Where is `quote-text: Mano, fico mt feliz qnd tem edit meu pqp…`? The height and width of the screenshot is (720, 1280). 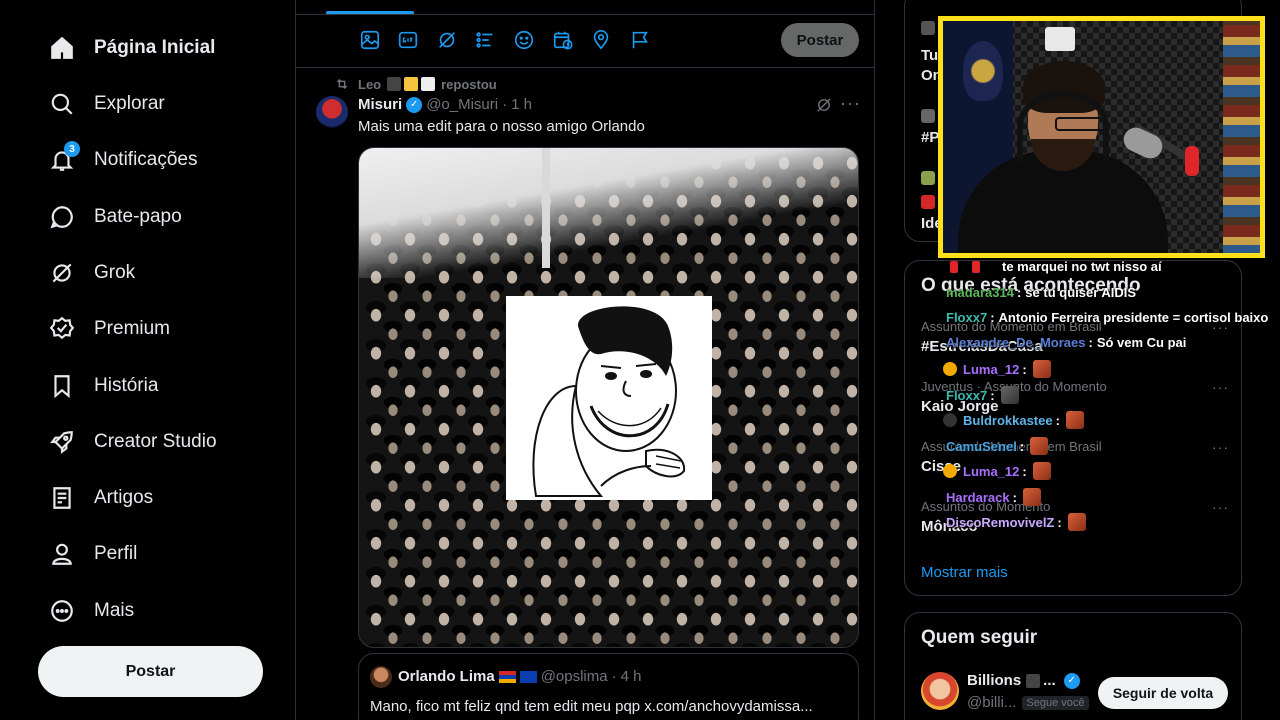 quote-text: Mano, fico mt feliz qnd tem edit meu pqp… is located at coordinates (591, 706).